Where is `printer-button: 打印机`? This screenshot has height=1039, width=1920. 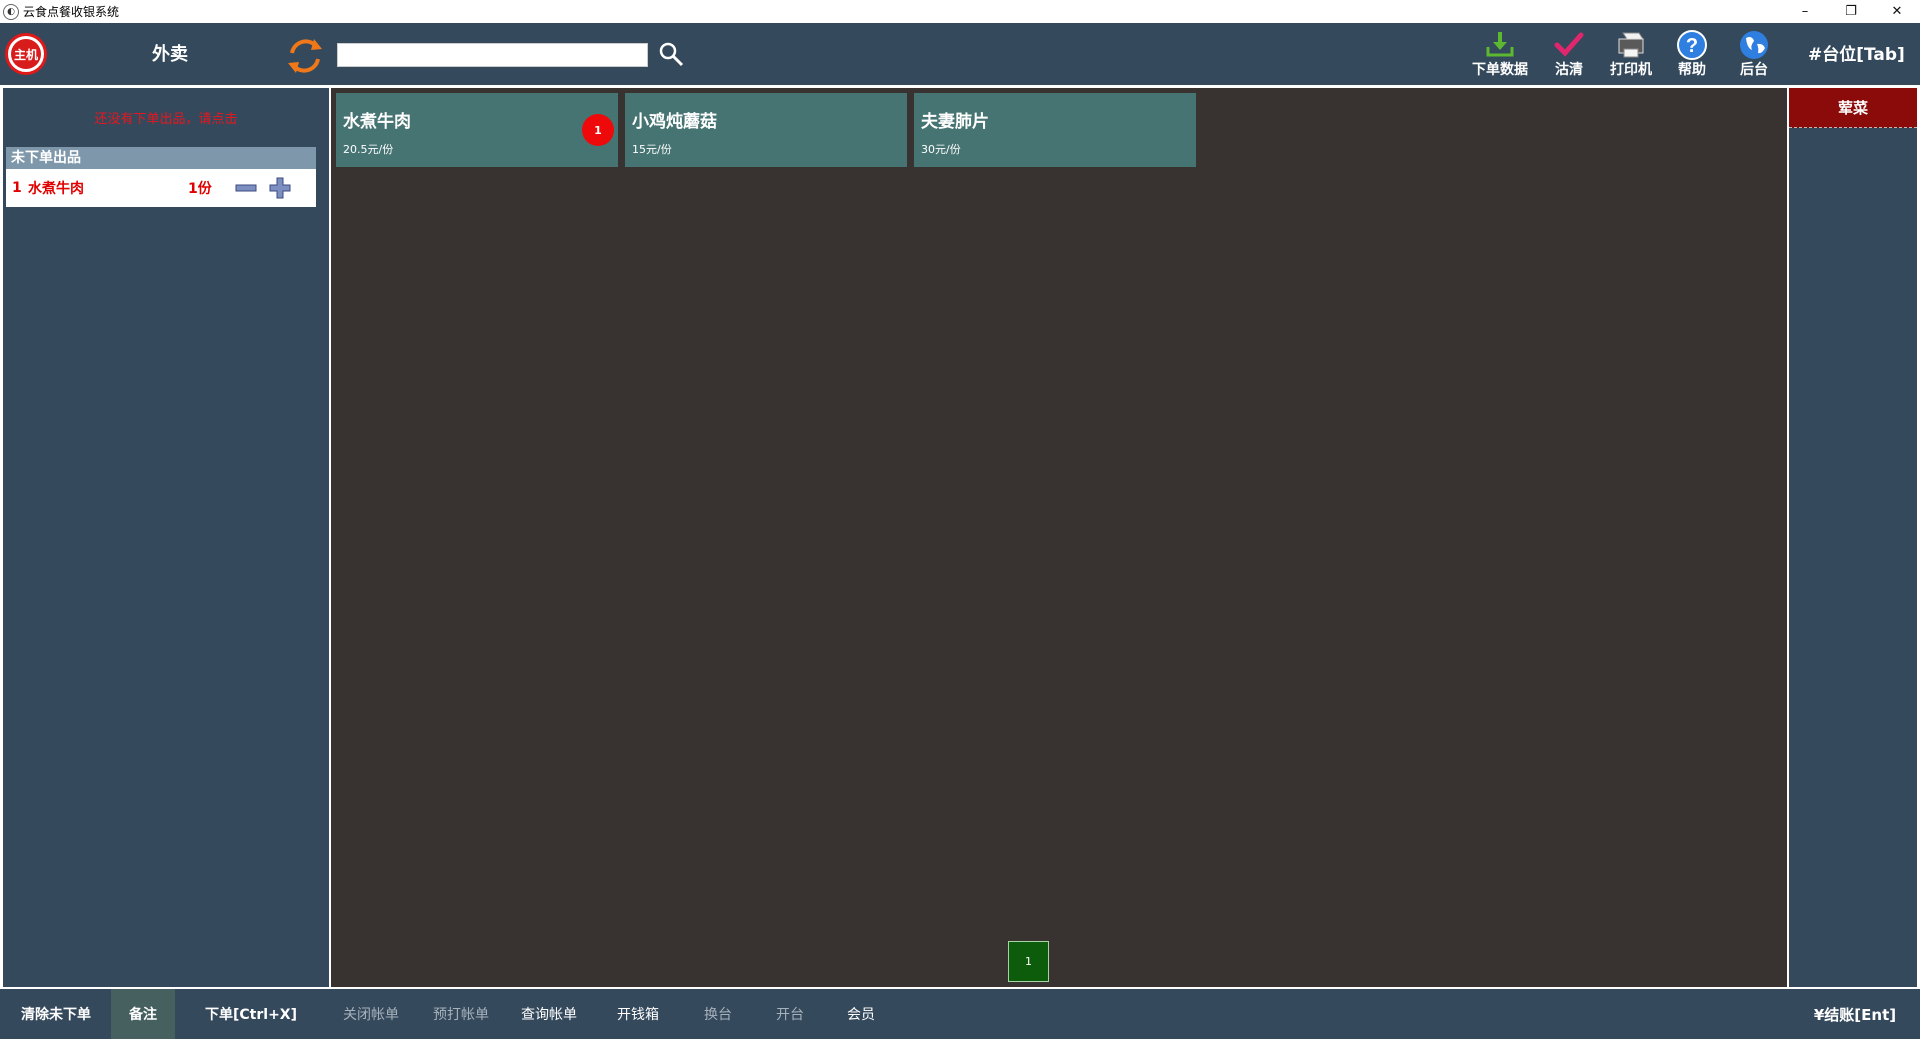
printer-button: 打印机 is located at coordinates (1631, 54).